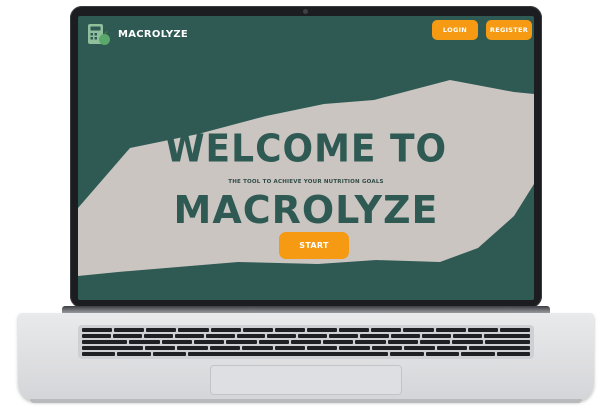 Image resolution: width=612 pixels, height=408 pixels. What do you see at coordinates (99, 34) in the screenshot?
I see `calculator-apple-logo-icon` at bounding box center [99, 34].